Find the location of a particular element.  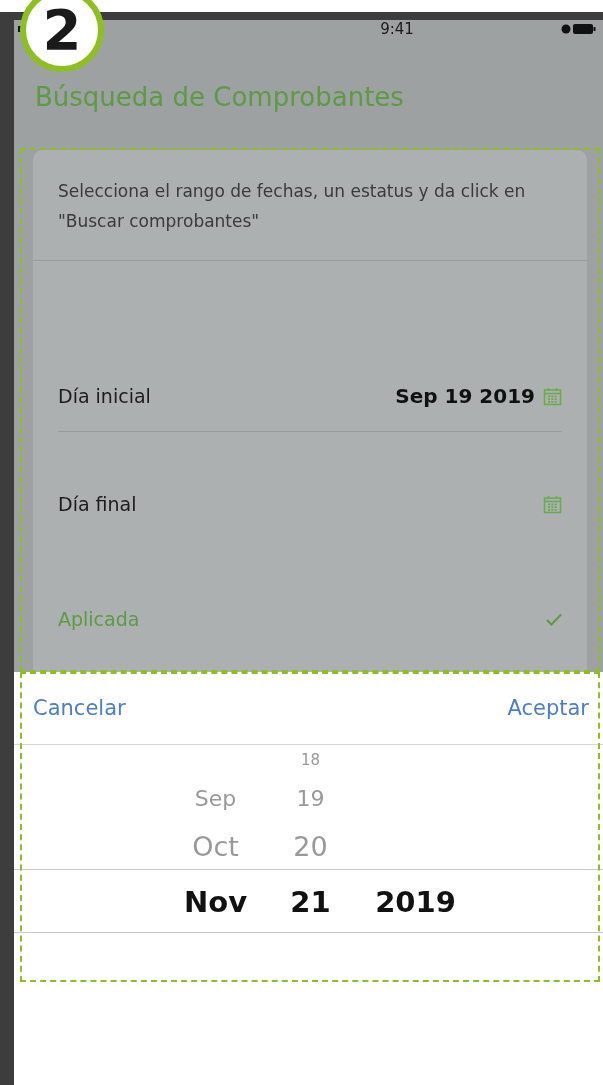

picker-value: Sep is located at coordinates (215, 799).